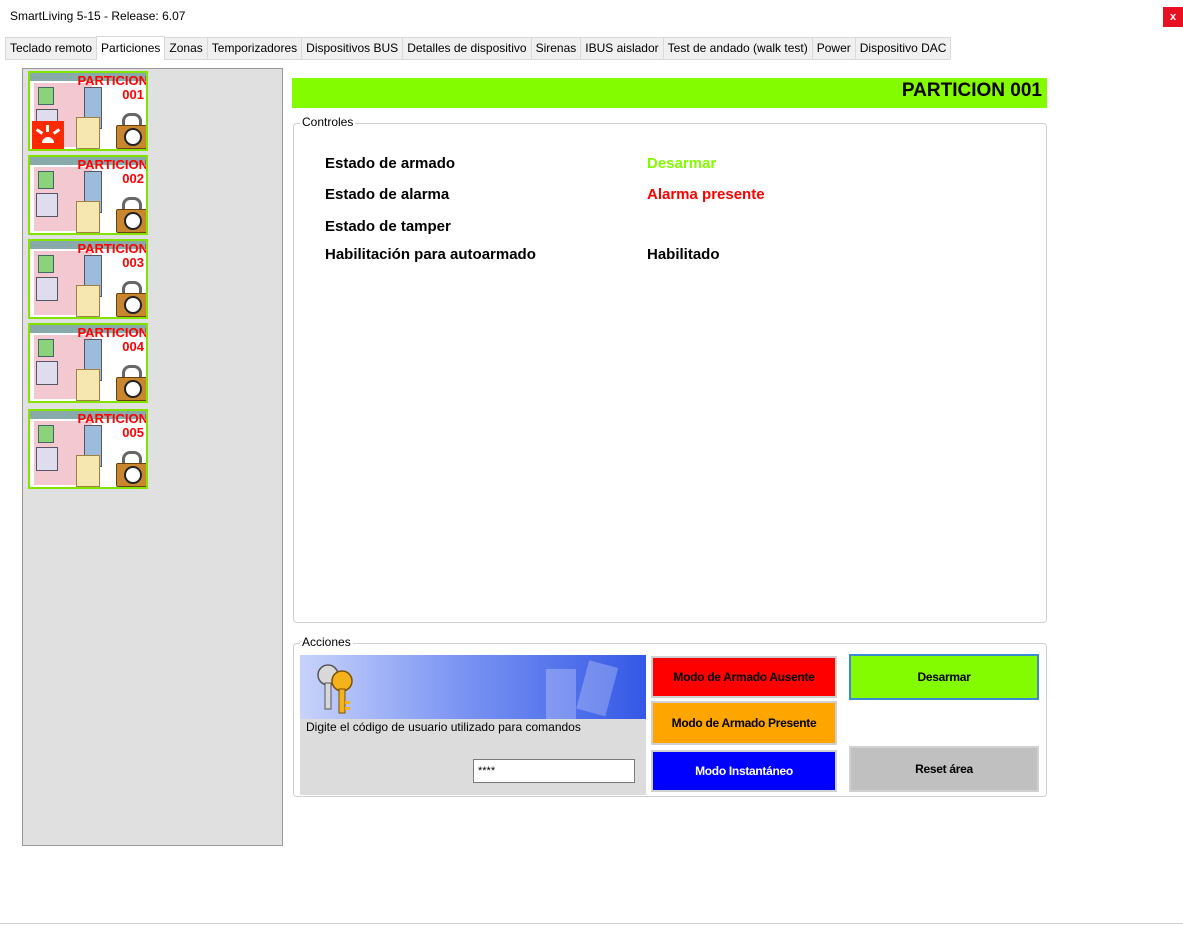 This screenshot has height=926, width=1183. Describe the element at coordinates (88, 111) in the screenshot. I see `partition-card-001: PARTICION 001` at that location.